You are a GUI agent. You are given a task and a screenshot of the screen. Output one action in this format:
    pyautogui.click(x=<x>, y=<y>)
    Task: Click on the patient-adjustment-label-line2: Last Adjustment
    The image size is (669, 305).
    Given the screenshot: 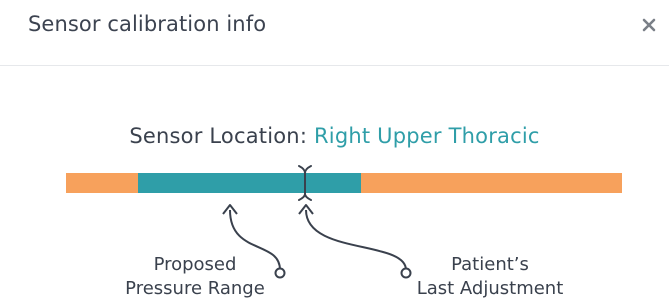 What is the action you would take?
    pyautogui.click(x=490, y=288)
    